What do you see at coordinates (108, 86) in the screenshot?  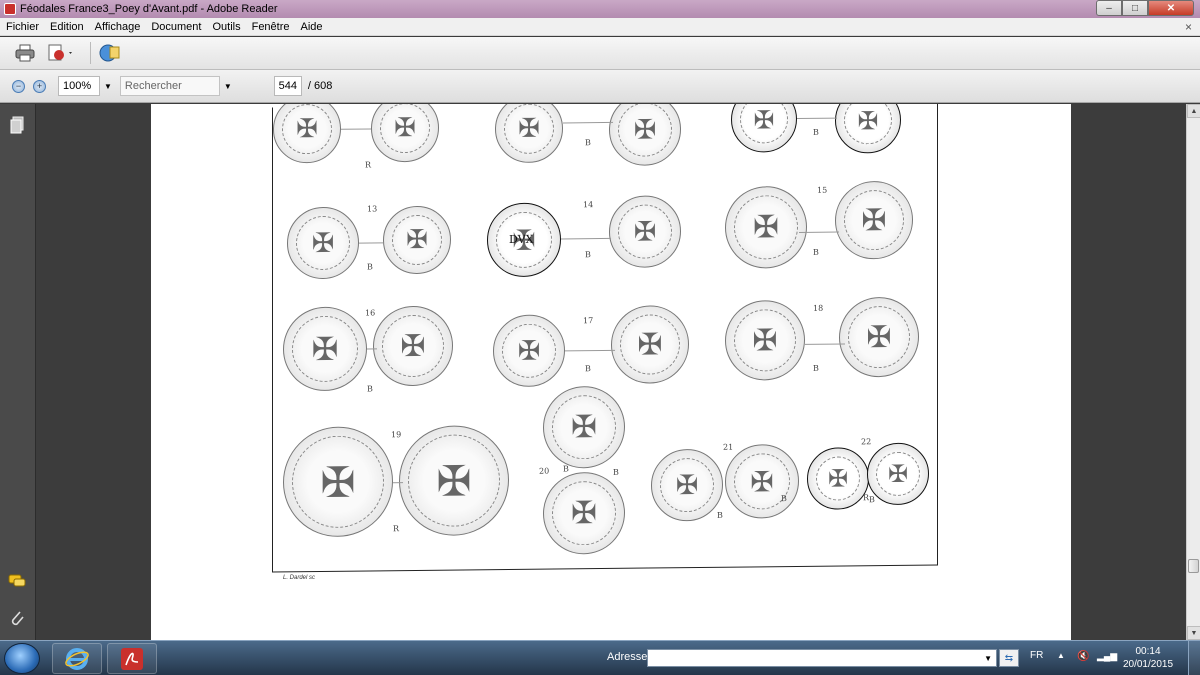 I see `zoom-dropdown-icon: ▼` at bounding box center [108, 86].